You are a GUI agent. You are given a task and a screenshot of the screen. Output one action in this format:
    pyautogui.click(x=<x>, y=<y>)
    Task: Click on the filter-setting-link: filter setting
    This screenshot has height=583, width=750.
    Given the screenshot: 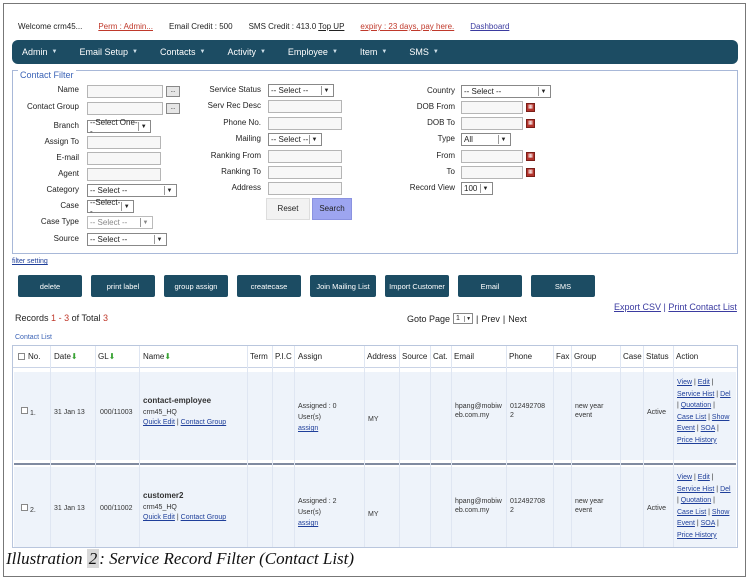 What is the action you would take?
    pyautogui.click(x=30, y=261)
    